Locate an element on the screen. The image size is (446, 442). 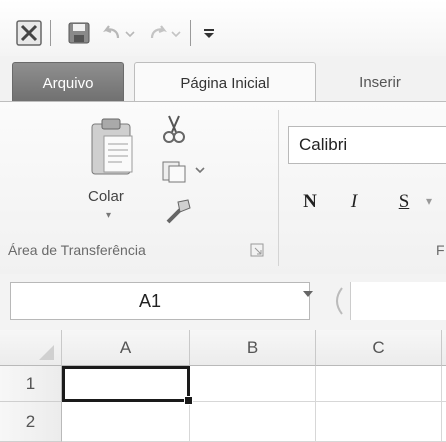
quick-access-toolbar is located at coordinates (223, 28).